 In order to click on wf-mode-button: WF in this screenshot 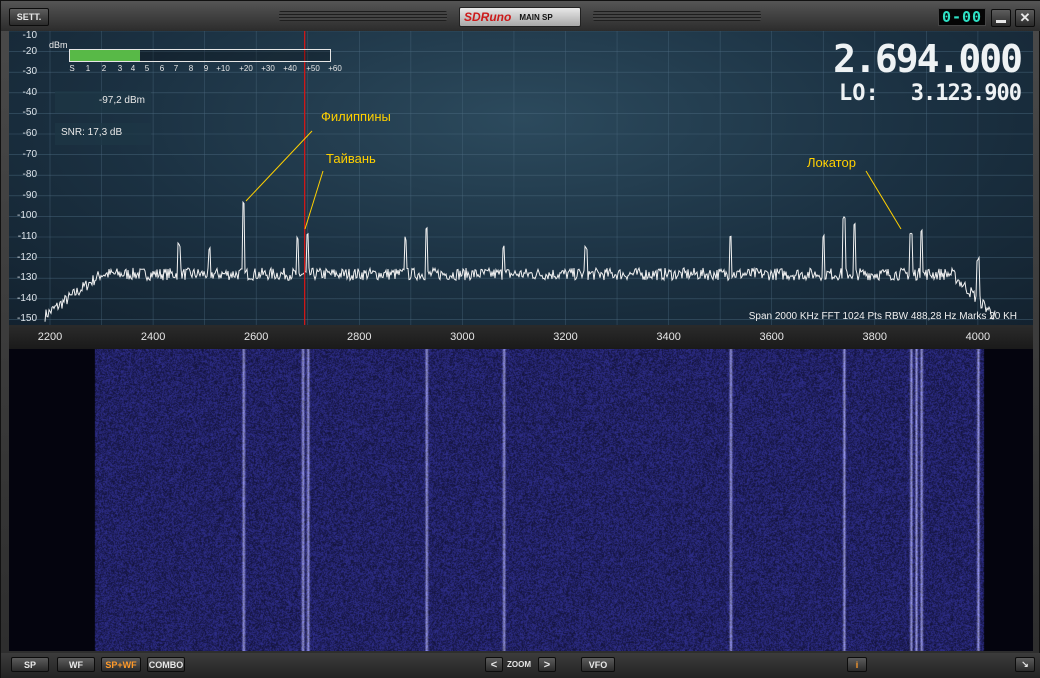, I will do `click(76, 664)`.